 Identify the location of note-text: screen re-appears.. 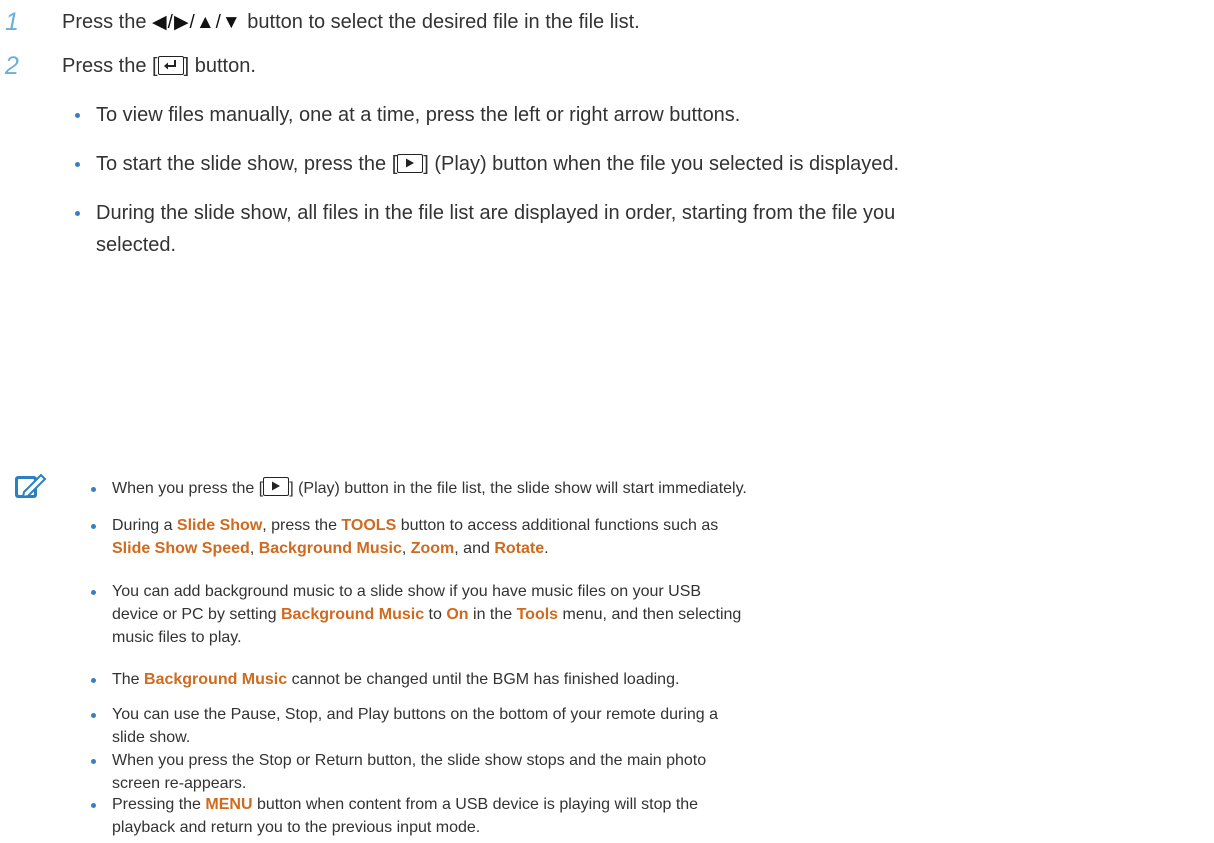
(179, 783).